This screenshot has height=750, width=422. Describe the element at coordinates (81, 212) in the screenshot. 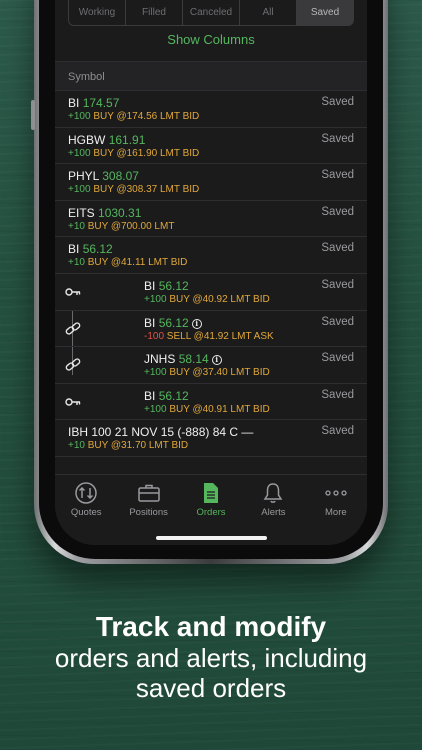

I see `order-symbol: EITS` at that location.